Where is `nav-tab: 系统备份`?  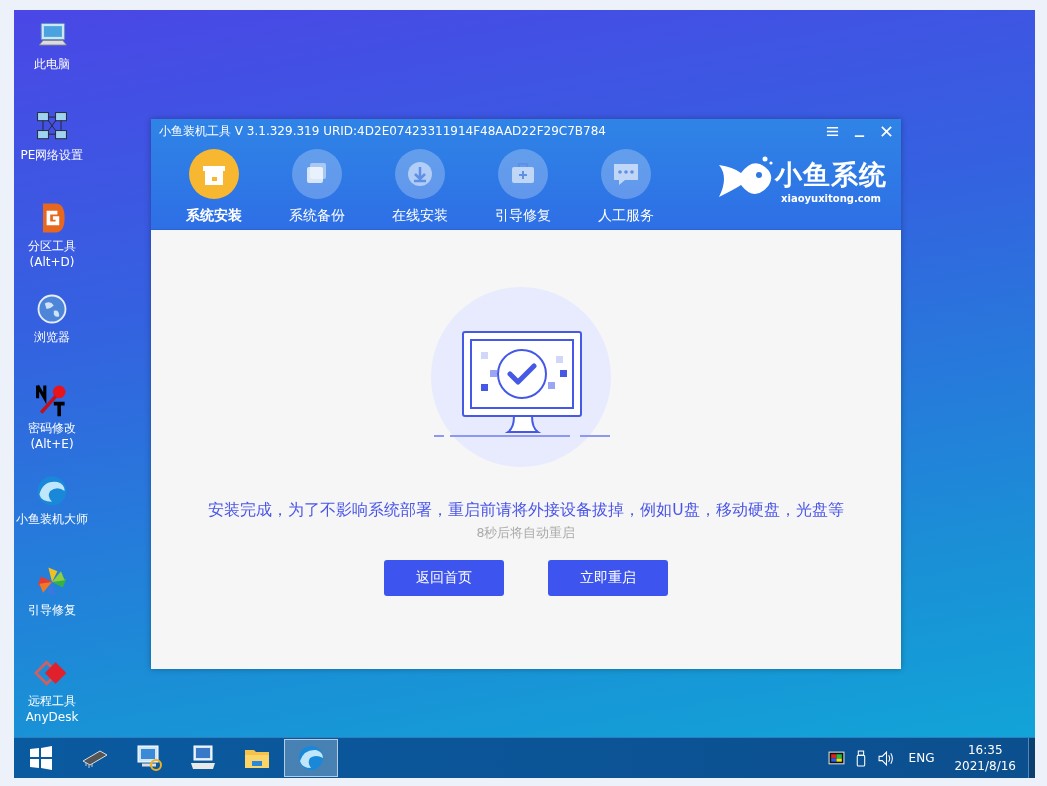 nav-tab: 系统备份 is located at coordinates (317, 187).